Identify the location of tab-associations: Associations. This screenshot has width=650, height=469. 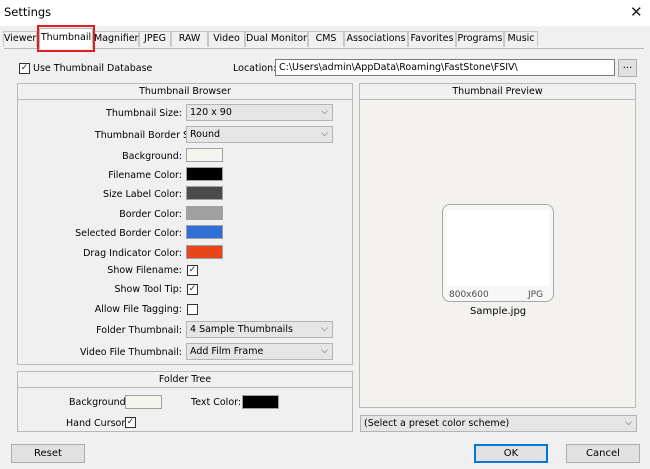
(376, 39).